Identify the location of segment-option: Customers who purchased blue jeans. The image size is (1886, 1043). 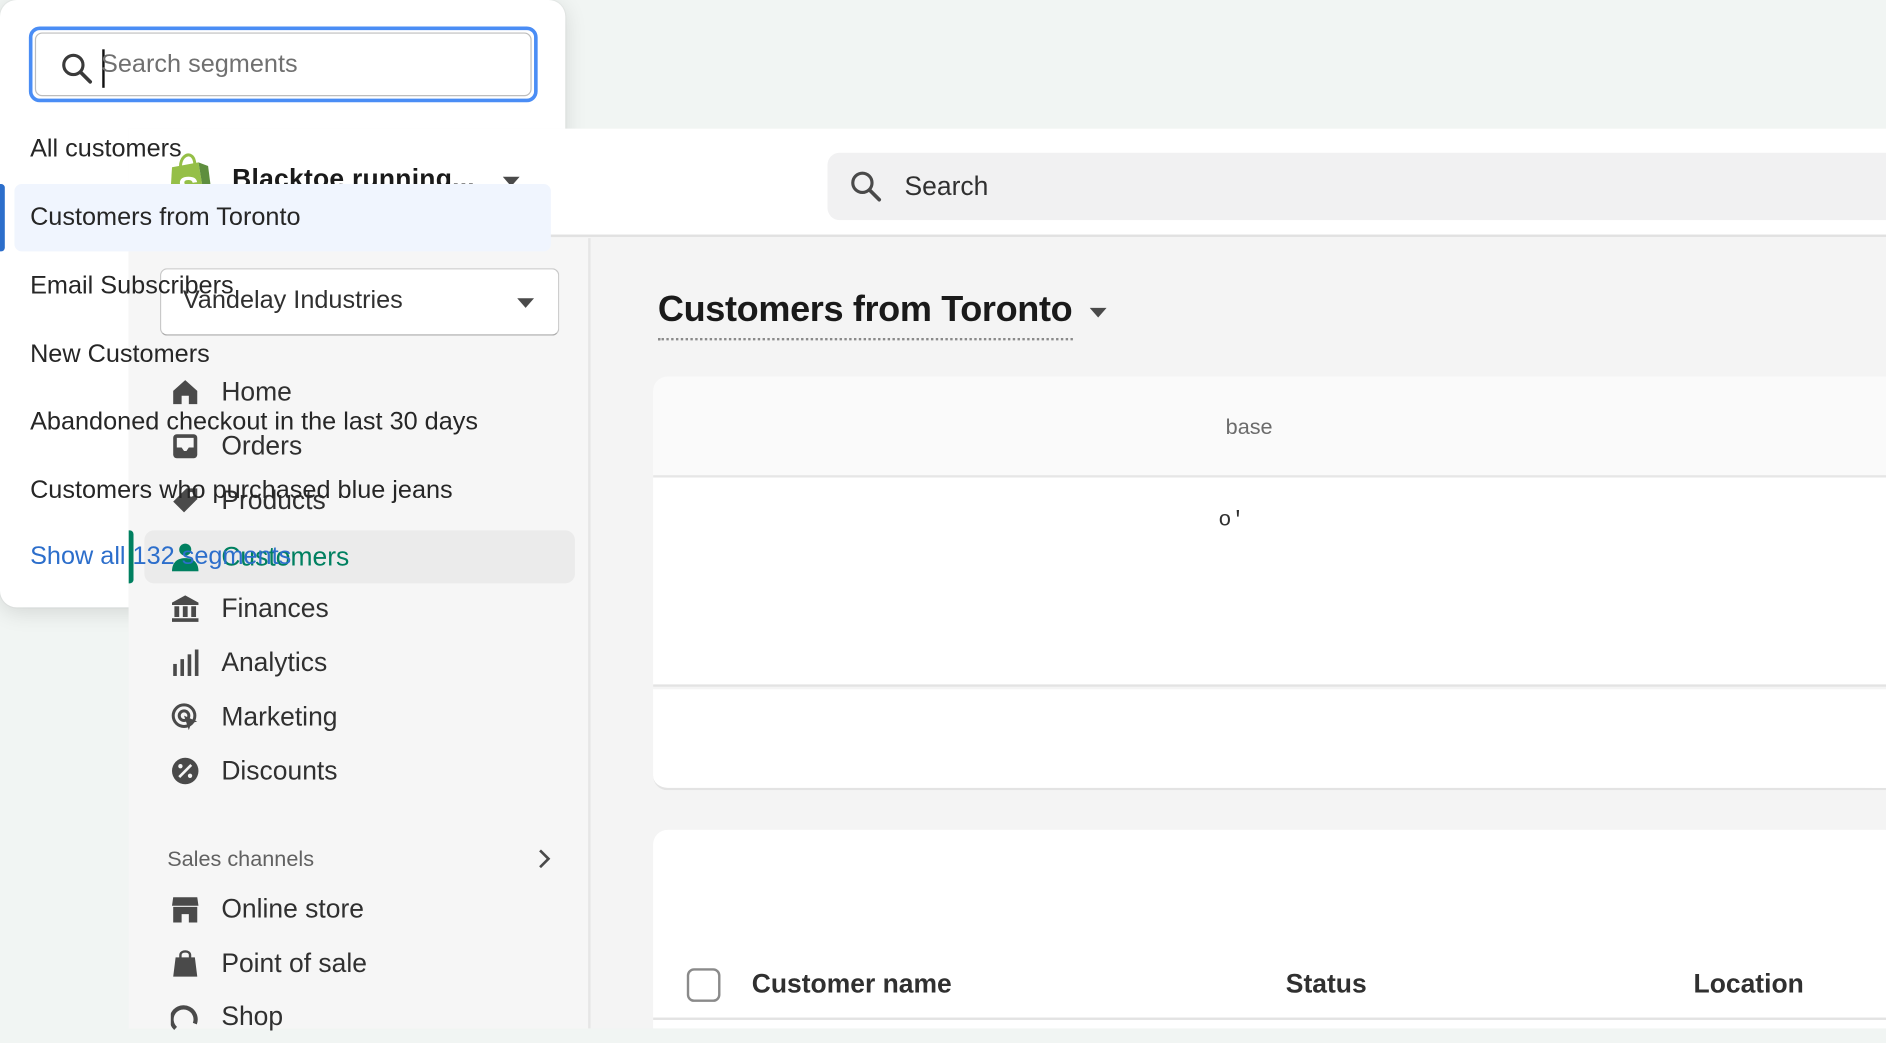
(282, 490).